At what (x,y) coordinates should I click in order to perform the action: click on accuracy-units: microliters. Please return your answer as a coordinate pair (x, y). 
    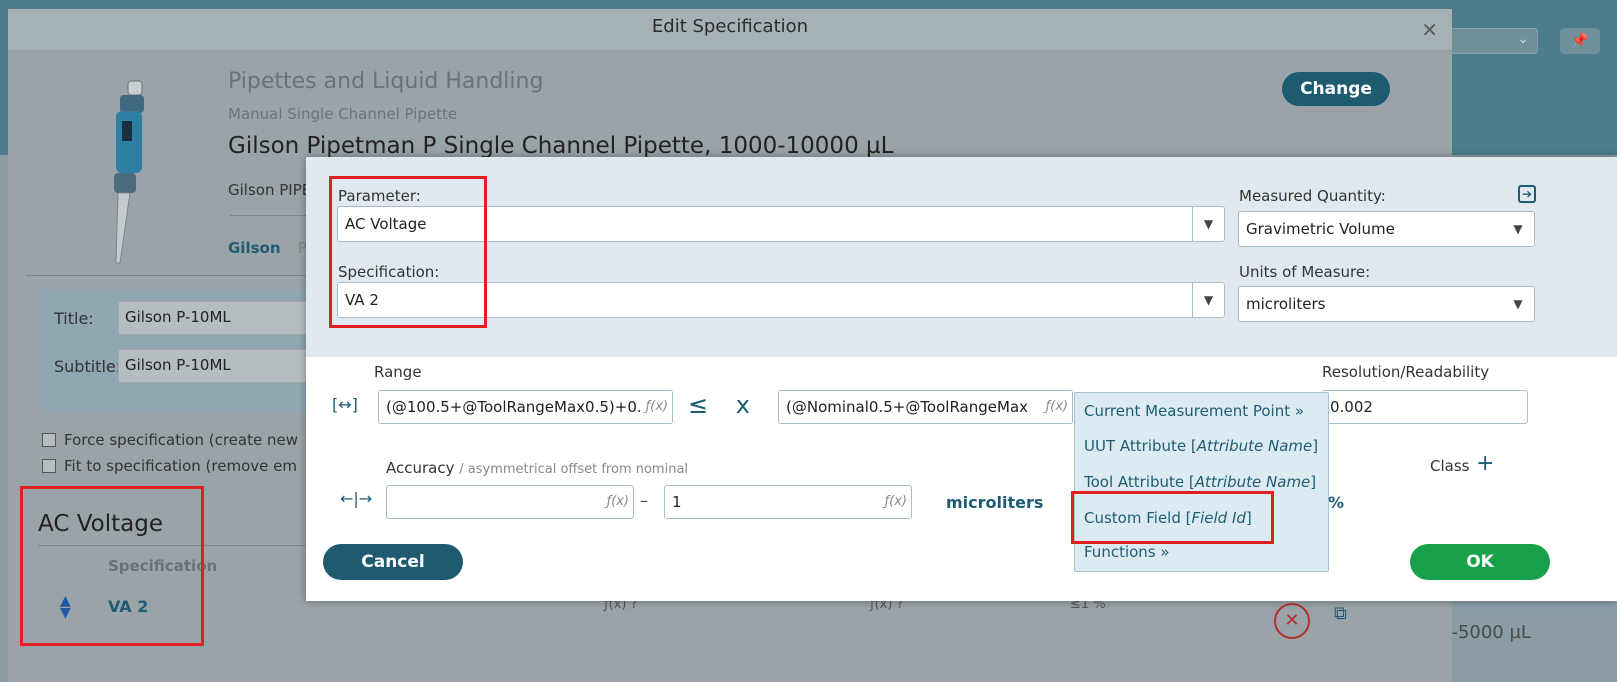
    Looking at the image, I should click on (995, 502).